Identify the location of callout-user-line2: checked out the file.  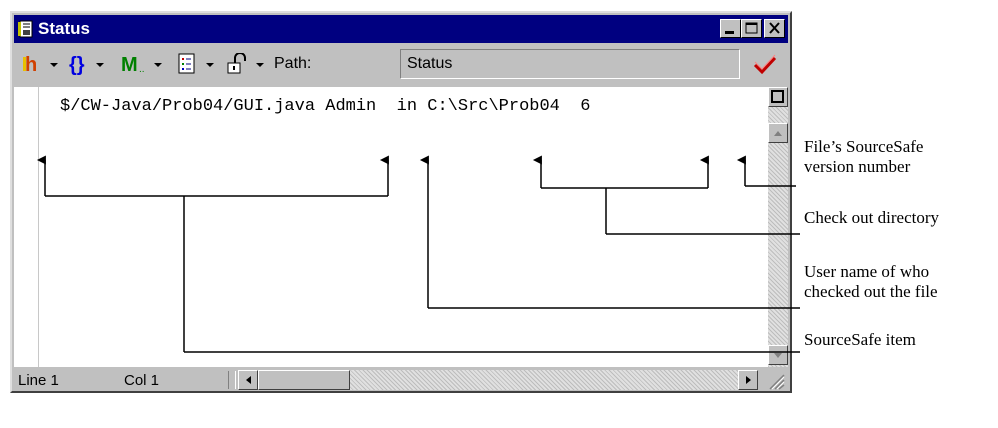
(871, 291).